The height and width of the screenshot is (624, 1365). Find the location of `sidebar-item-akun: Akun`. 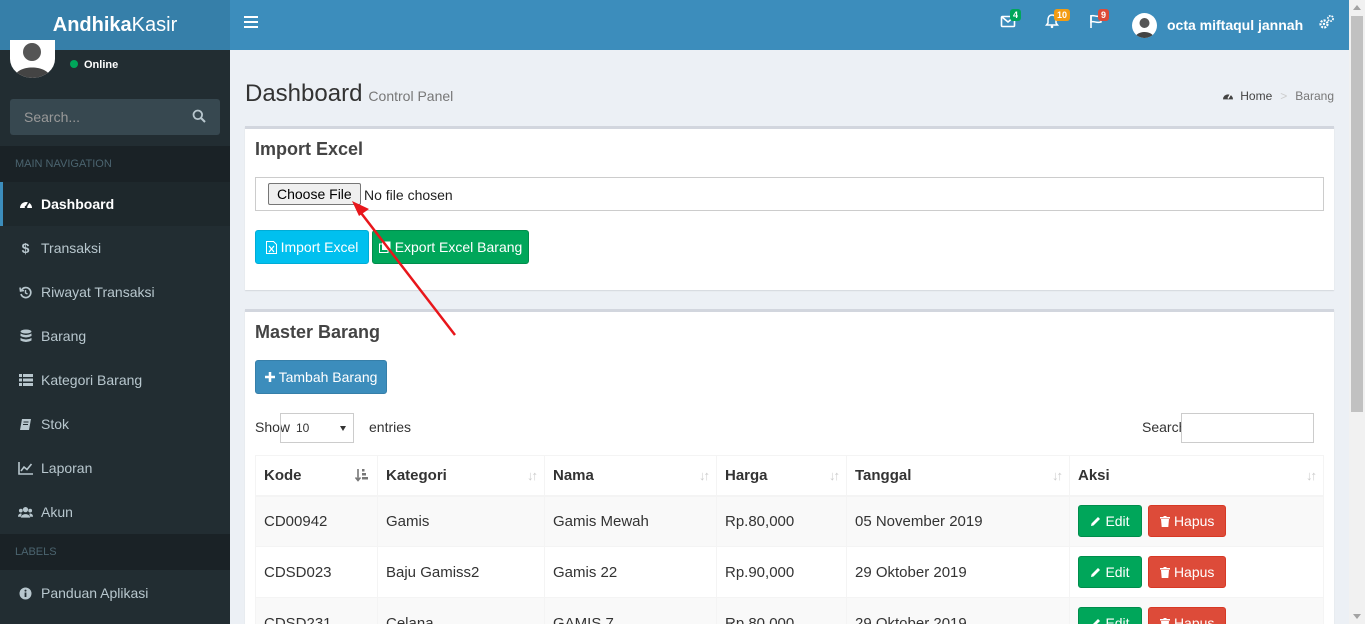

sidebar-item-akun: Akun is located at coordinates (115, 512).